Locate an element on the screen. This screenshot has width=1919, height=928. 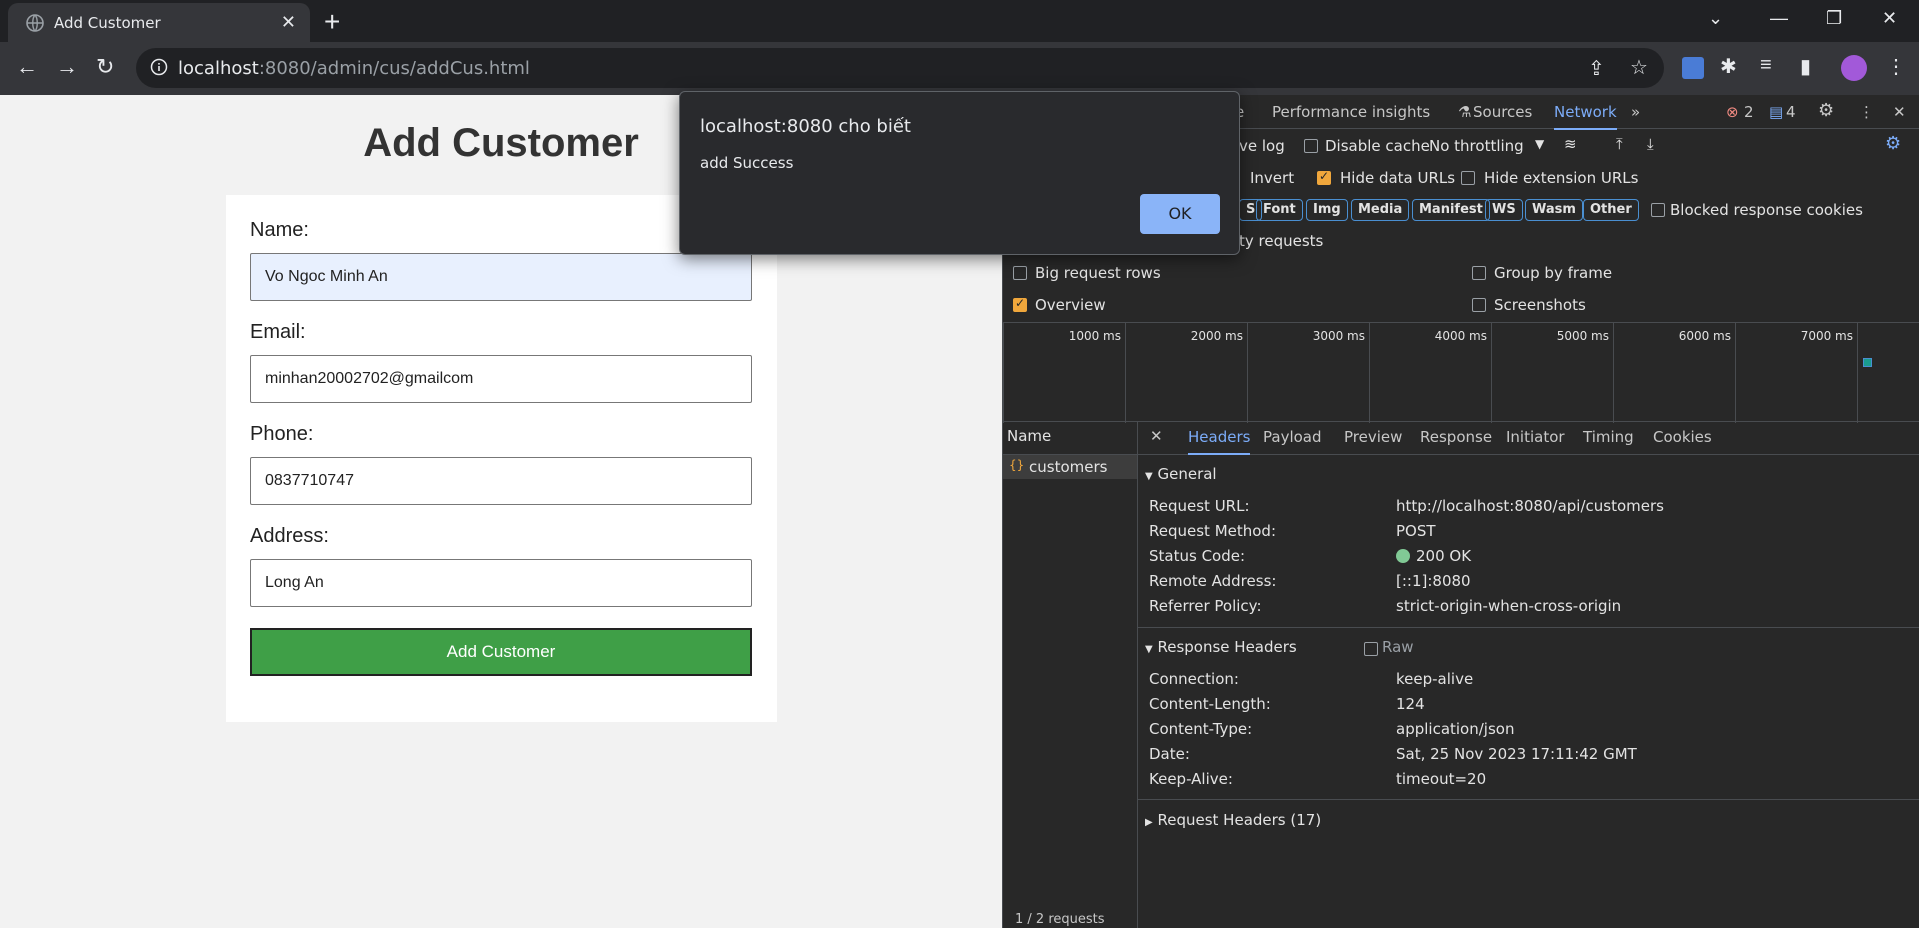
menu-icon: ⋮ is located at coordinates (1896, 66).